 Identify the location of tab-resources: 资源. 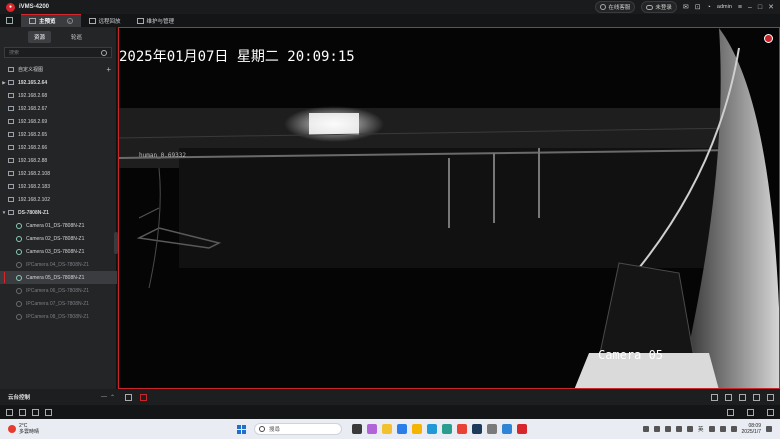
(39, 37).